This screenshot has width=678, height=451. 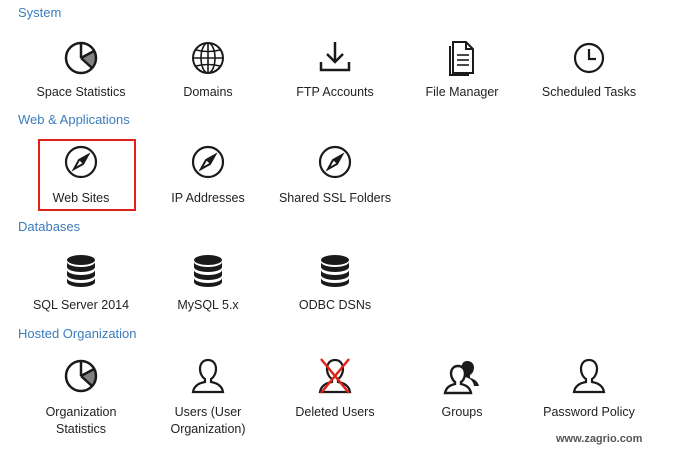 I want to click on section-title-databases: Databases, so click(x=49, y=226).